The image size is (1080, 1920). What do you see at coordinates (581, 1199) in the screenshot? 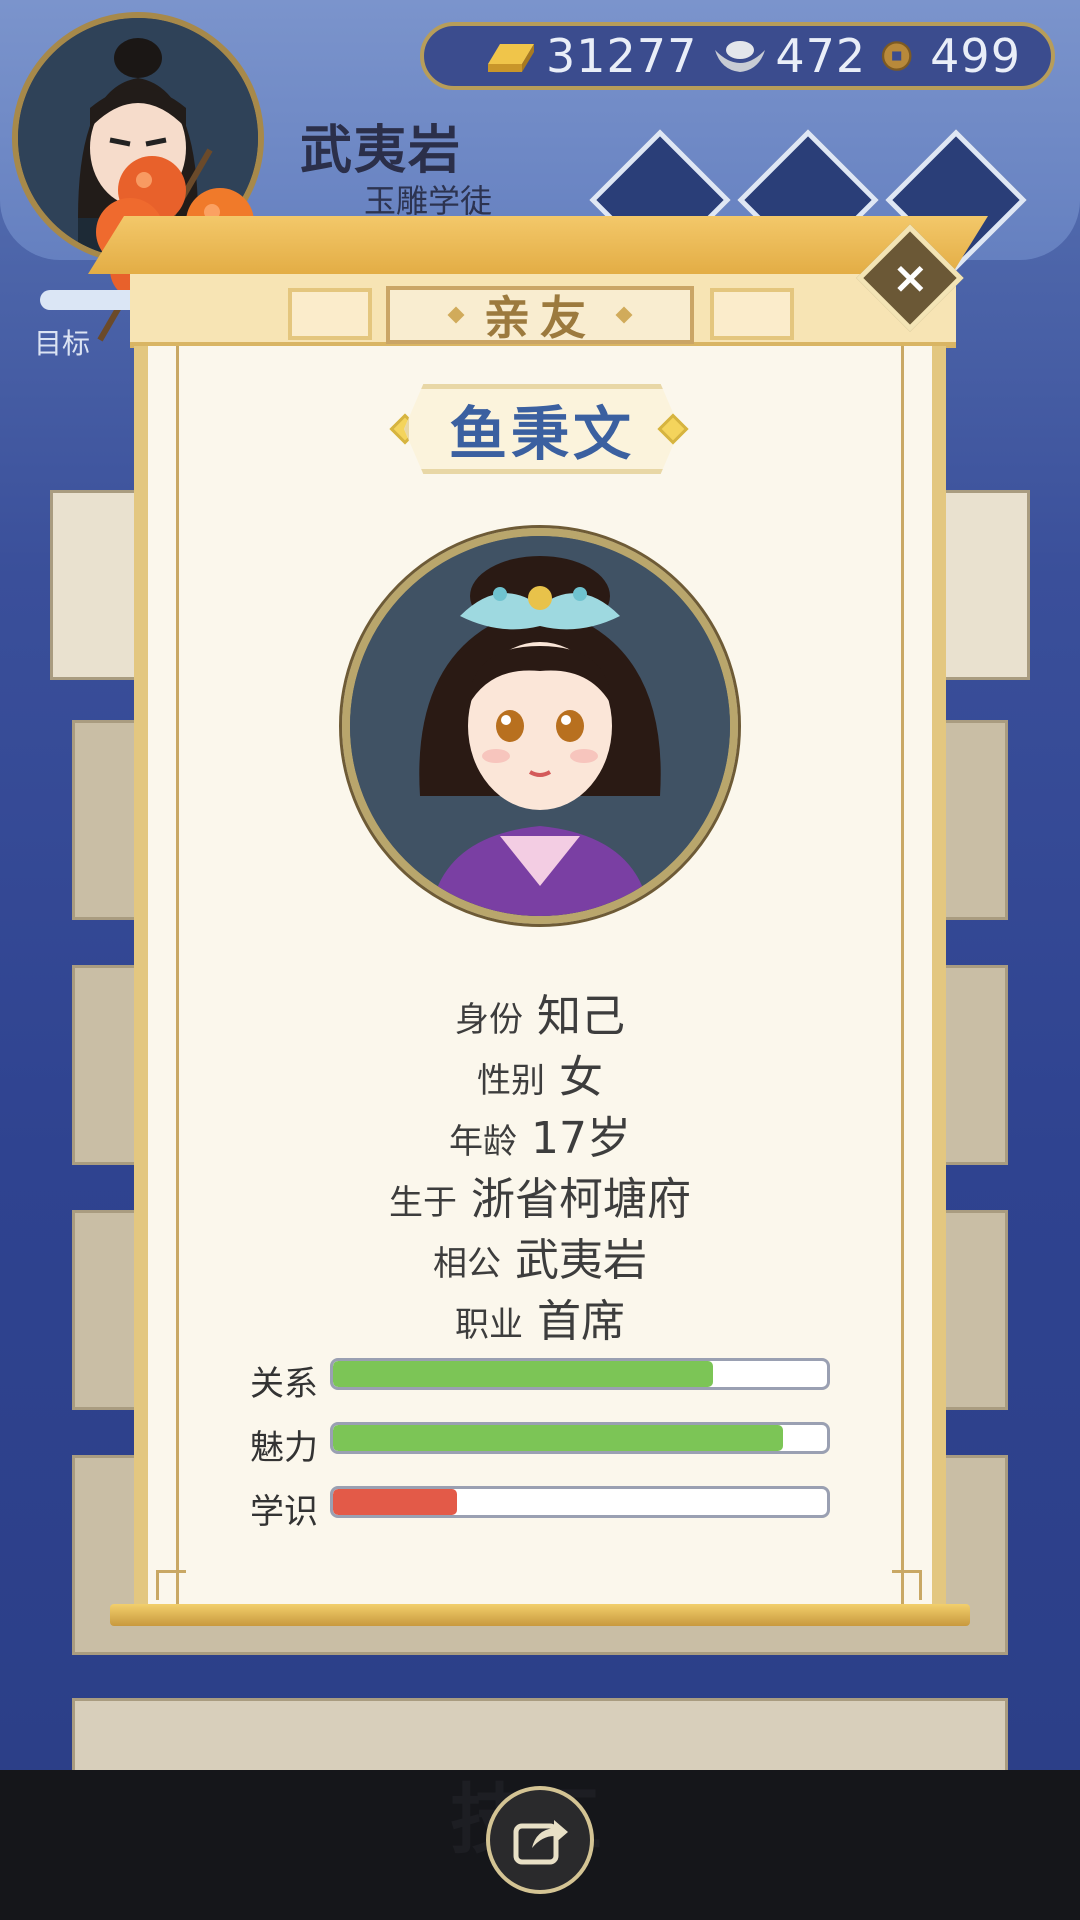
I see `info-value: 浙省柯塘府` at bounding box center [581, 1199].